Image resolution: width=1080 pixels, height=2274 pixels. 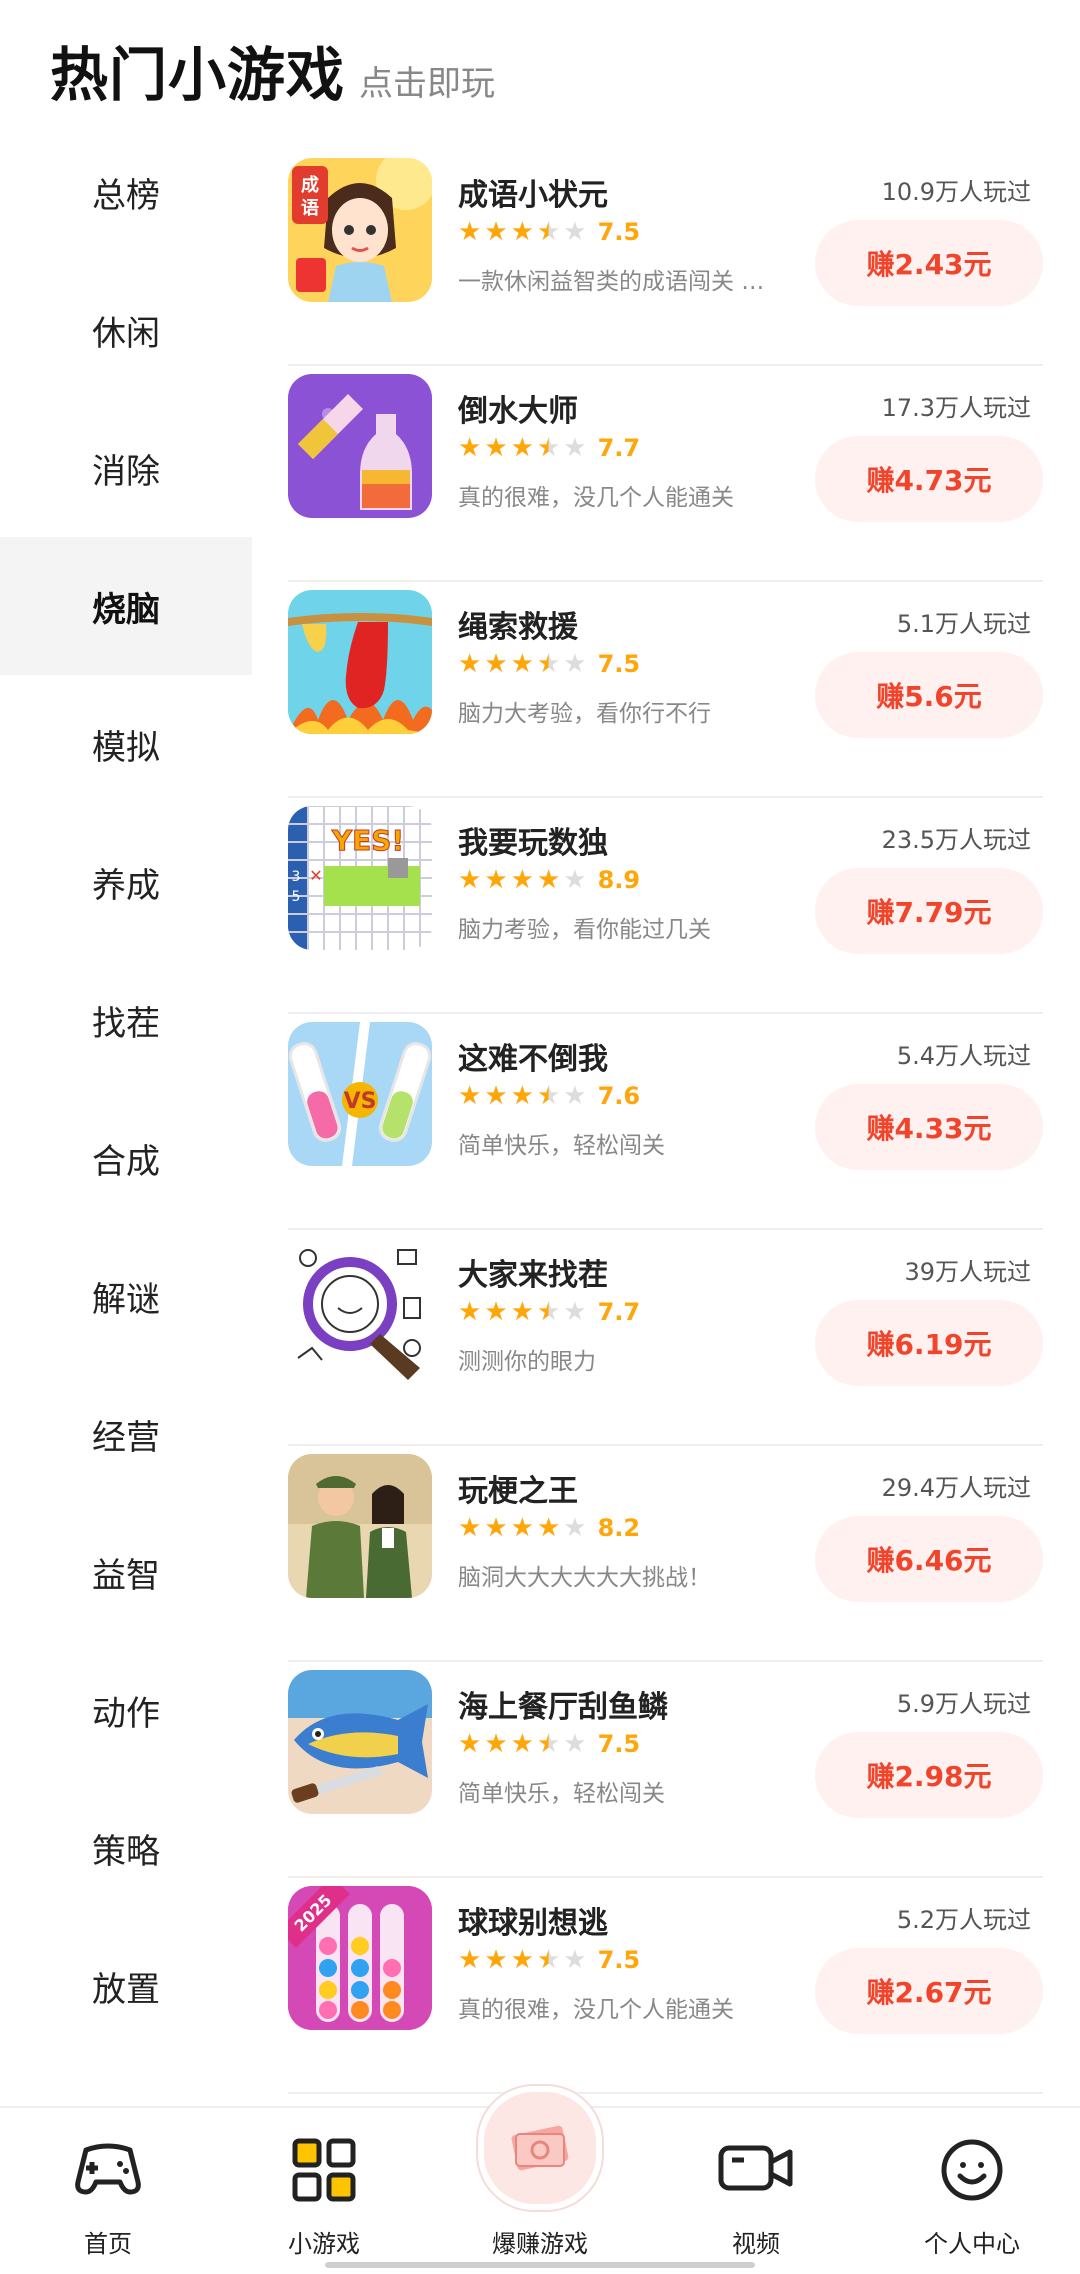 What do you see at coordinates (126, 606) in the screenshot?
I see `sidebar-item: 烧脑` at bounding box center [126, 606].